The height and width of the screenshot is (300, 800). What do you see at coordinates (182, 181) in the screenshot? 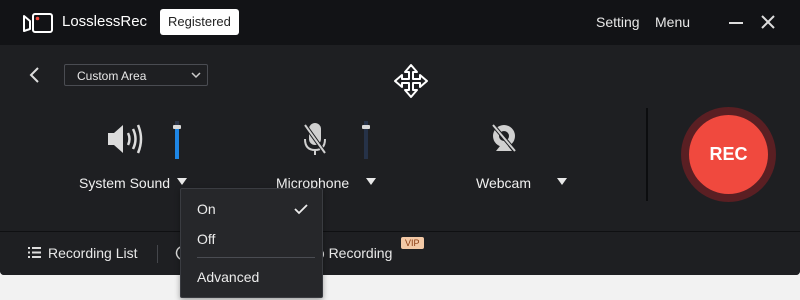
I see `system-sound-caret-icon` at bounding box center [182, 181].